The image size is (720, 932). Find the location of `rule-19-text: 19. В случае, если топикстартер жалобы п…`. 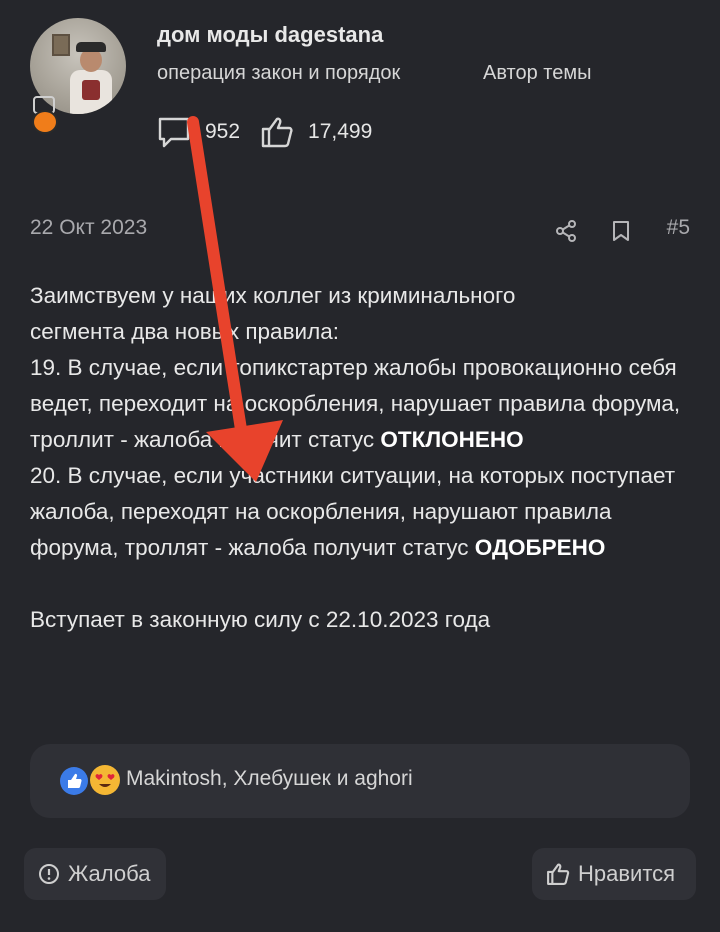

rule-19-text: 19. В случае, если топикстартер жалобы п… is located at coordinates (355, 403).